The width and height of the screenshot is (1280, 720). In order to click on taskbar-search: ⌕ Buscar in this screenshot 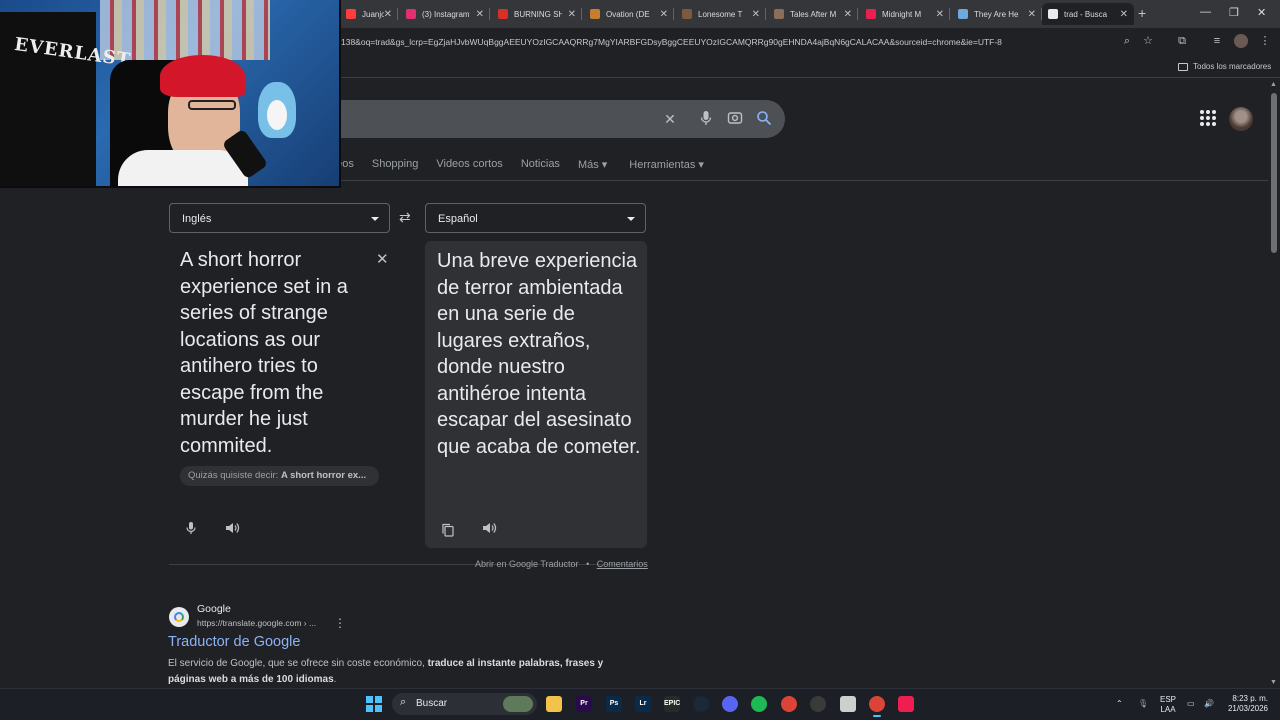, I will do `click(464, 704)`.